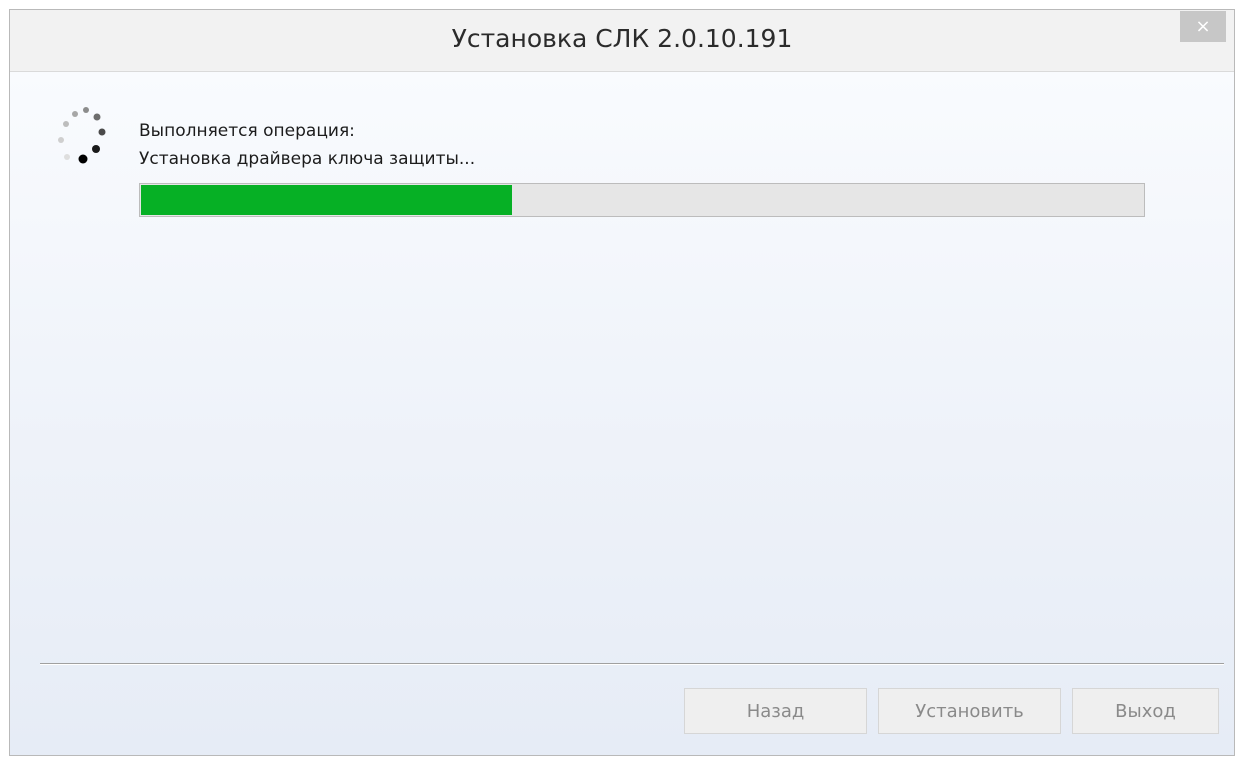 This screenshot has width=1246, height=767. What do you see at coordinates (247, 131) in the screenshot?
I see `operation-label: Выполняется операция:` at bounding box center [247, 131].